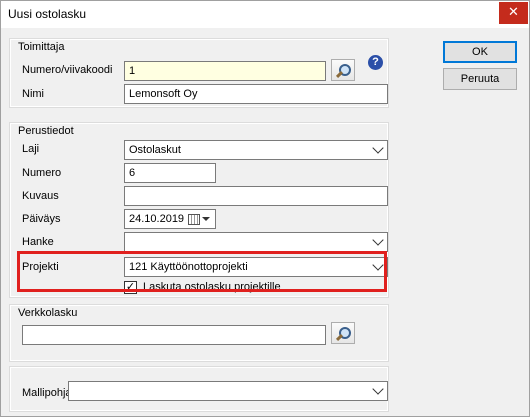  What do you see at coordinates (41, 219) in the screenshot?
I see `paivays-label: Päiväys` at bounding box center [41, 219].